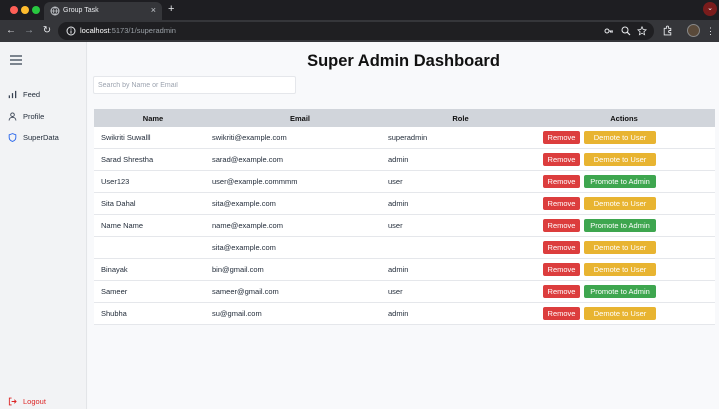 This screenshot has width=719, height=409. Describe the element at coordinates (460, 138) in the screenshot. I see `user-role-cell: superadmin` at that location.